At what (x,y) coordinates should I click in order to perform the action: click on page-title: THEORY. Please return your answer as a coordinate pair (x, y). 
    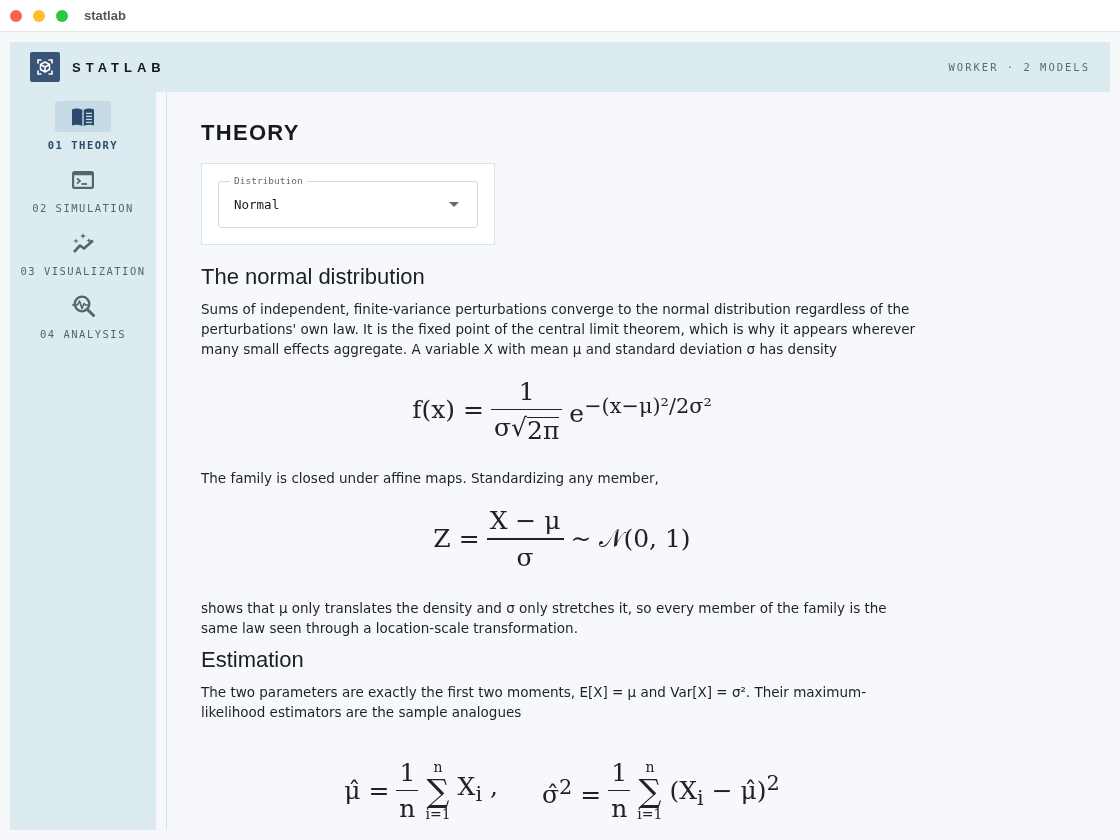
    Looking at the image, I should click on (251, 133).